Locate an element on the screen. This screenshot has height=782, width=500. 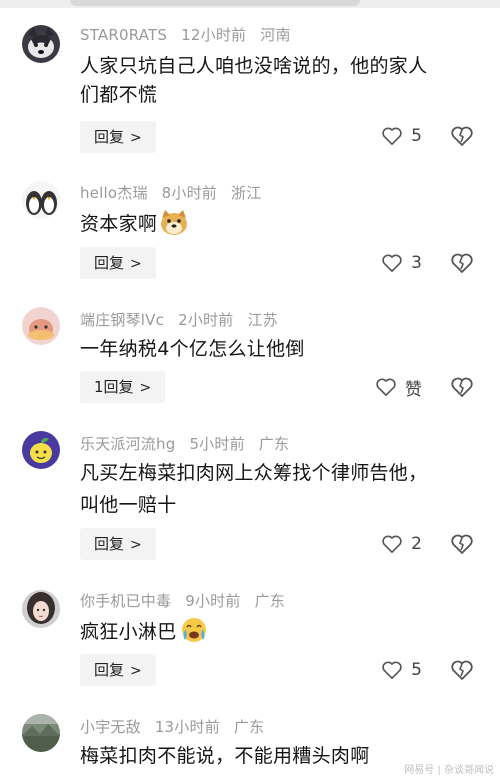
like-count: 3 is located at coordinates (416, 263).